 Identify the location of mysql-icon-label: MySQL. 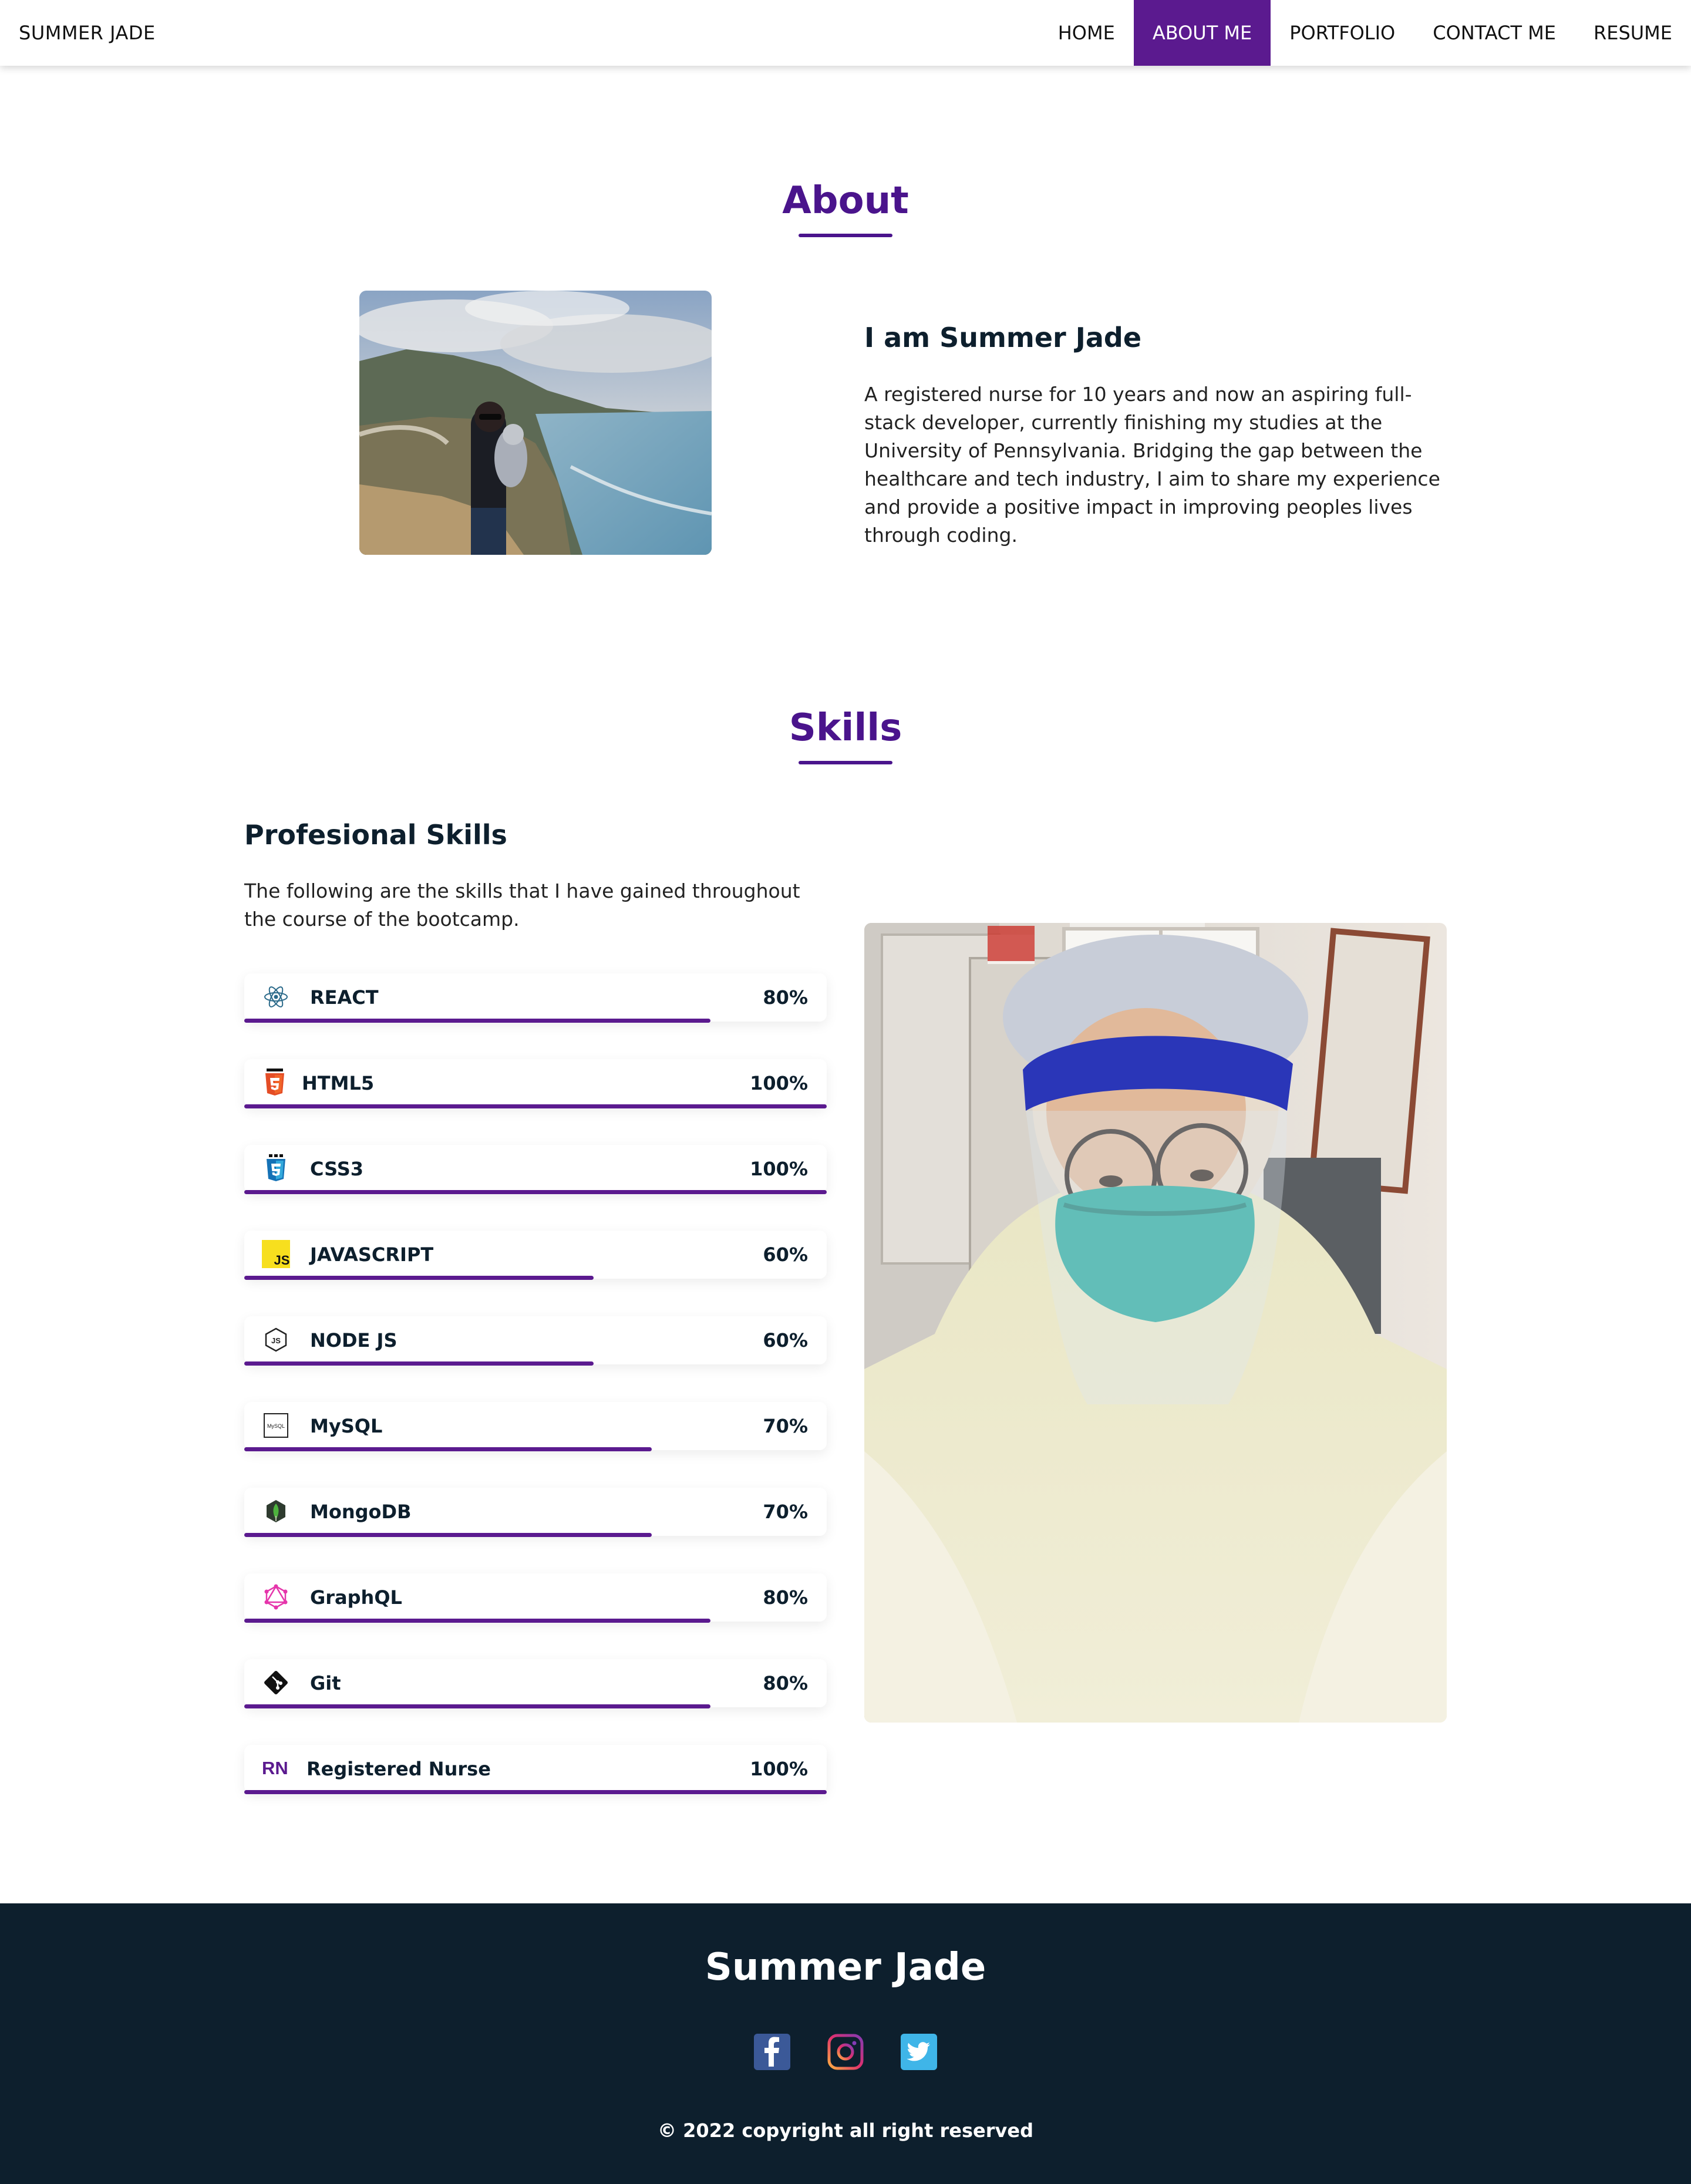
(276, 1426).